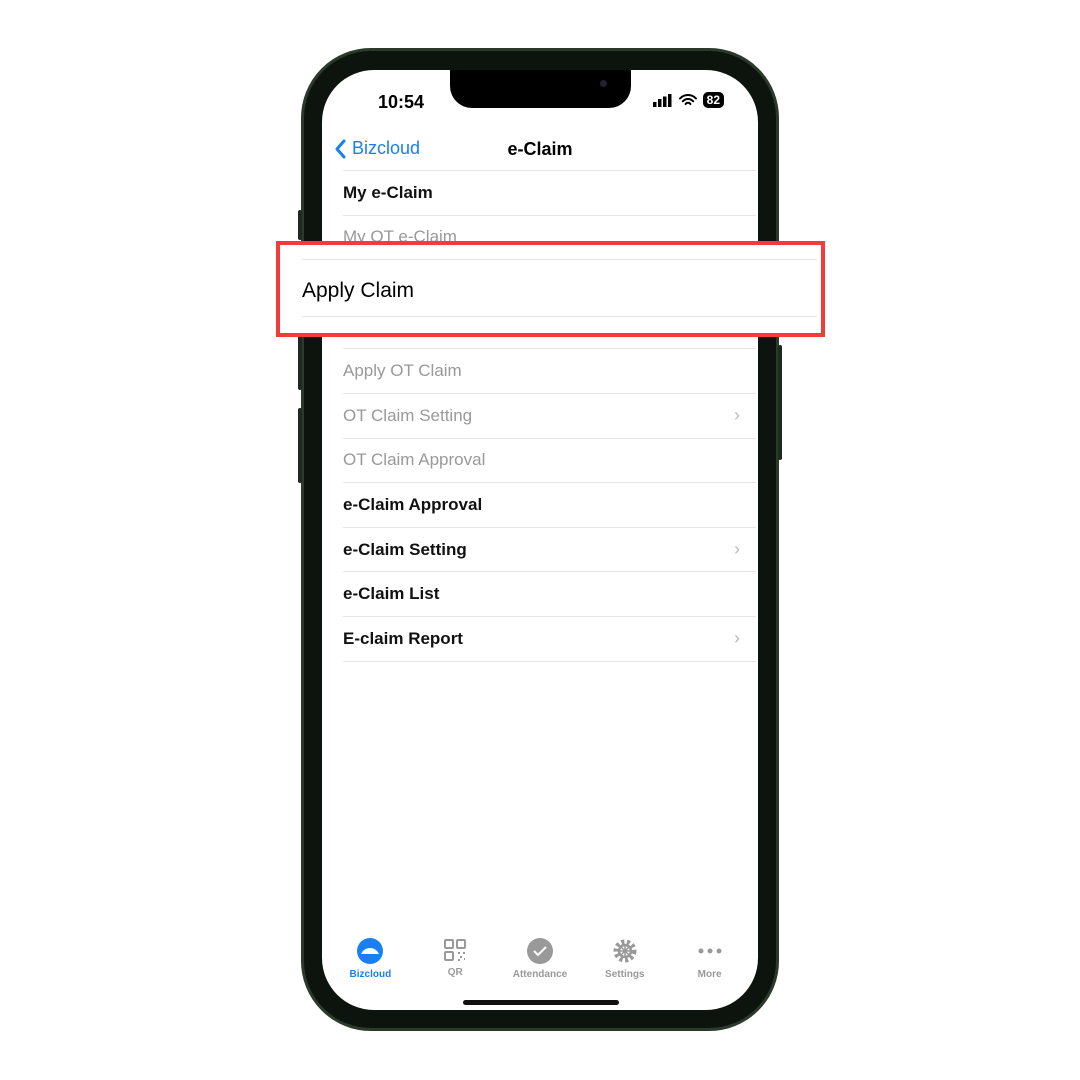  What do you see at coordinates (549, 415) in the screenshot?
I see `menu-item: OT Claim Setting ›` at bounding box center [549, 415].